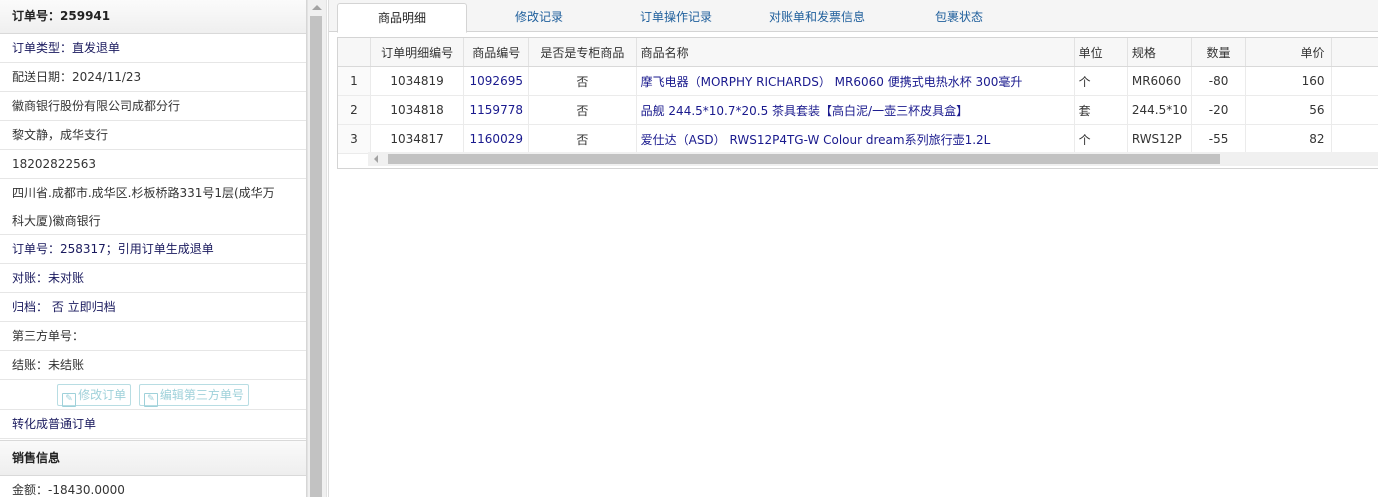  I want to click on product-no-cell: 1160029, so click(496, 139).